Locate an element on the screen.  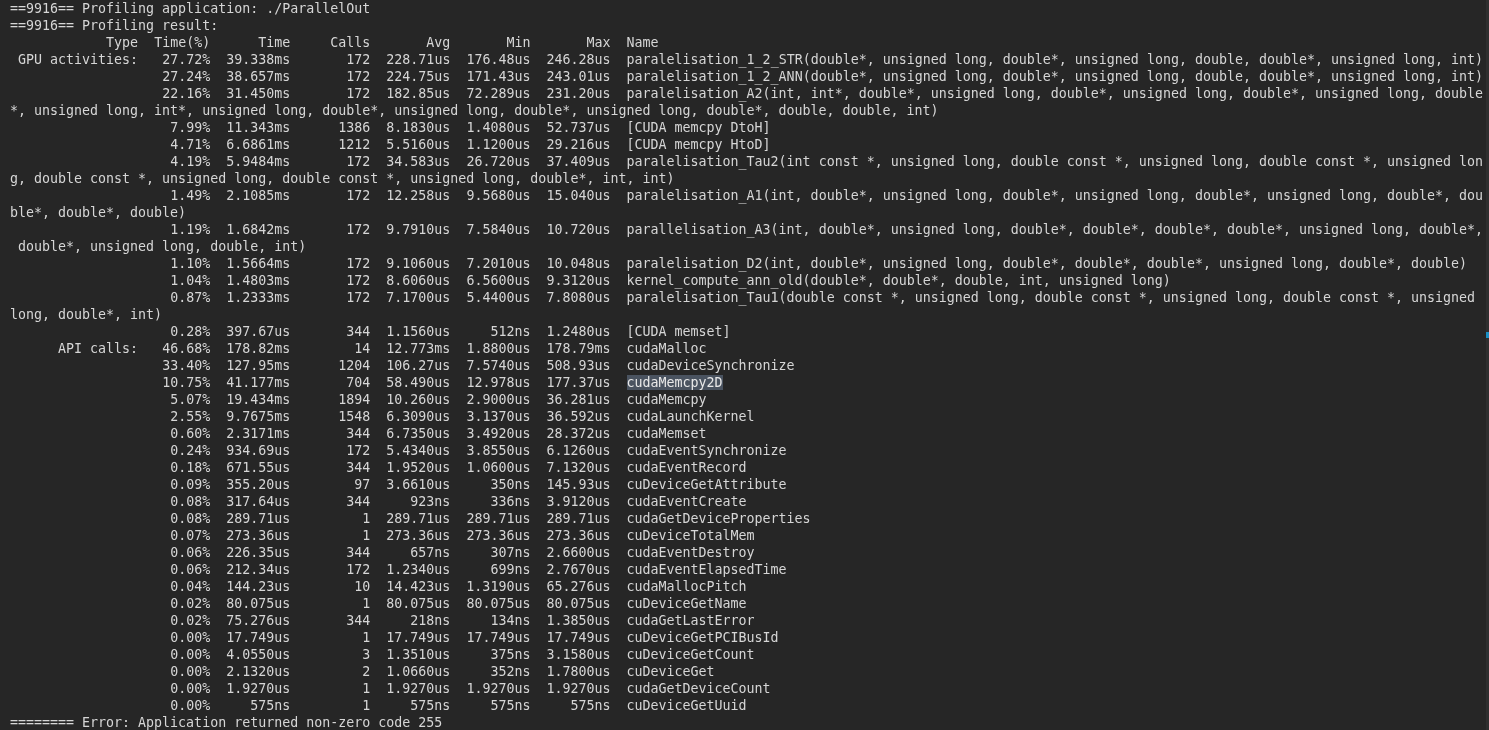
table-cell: 106.27us is located at coordinates (418, 365).